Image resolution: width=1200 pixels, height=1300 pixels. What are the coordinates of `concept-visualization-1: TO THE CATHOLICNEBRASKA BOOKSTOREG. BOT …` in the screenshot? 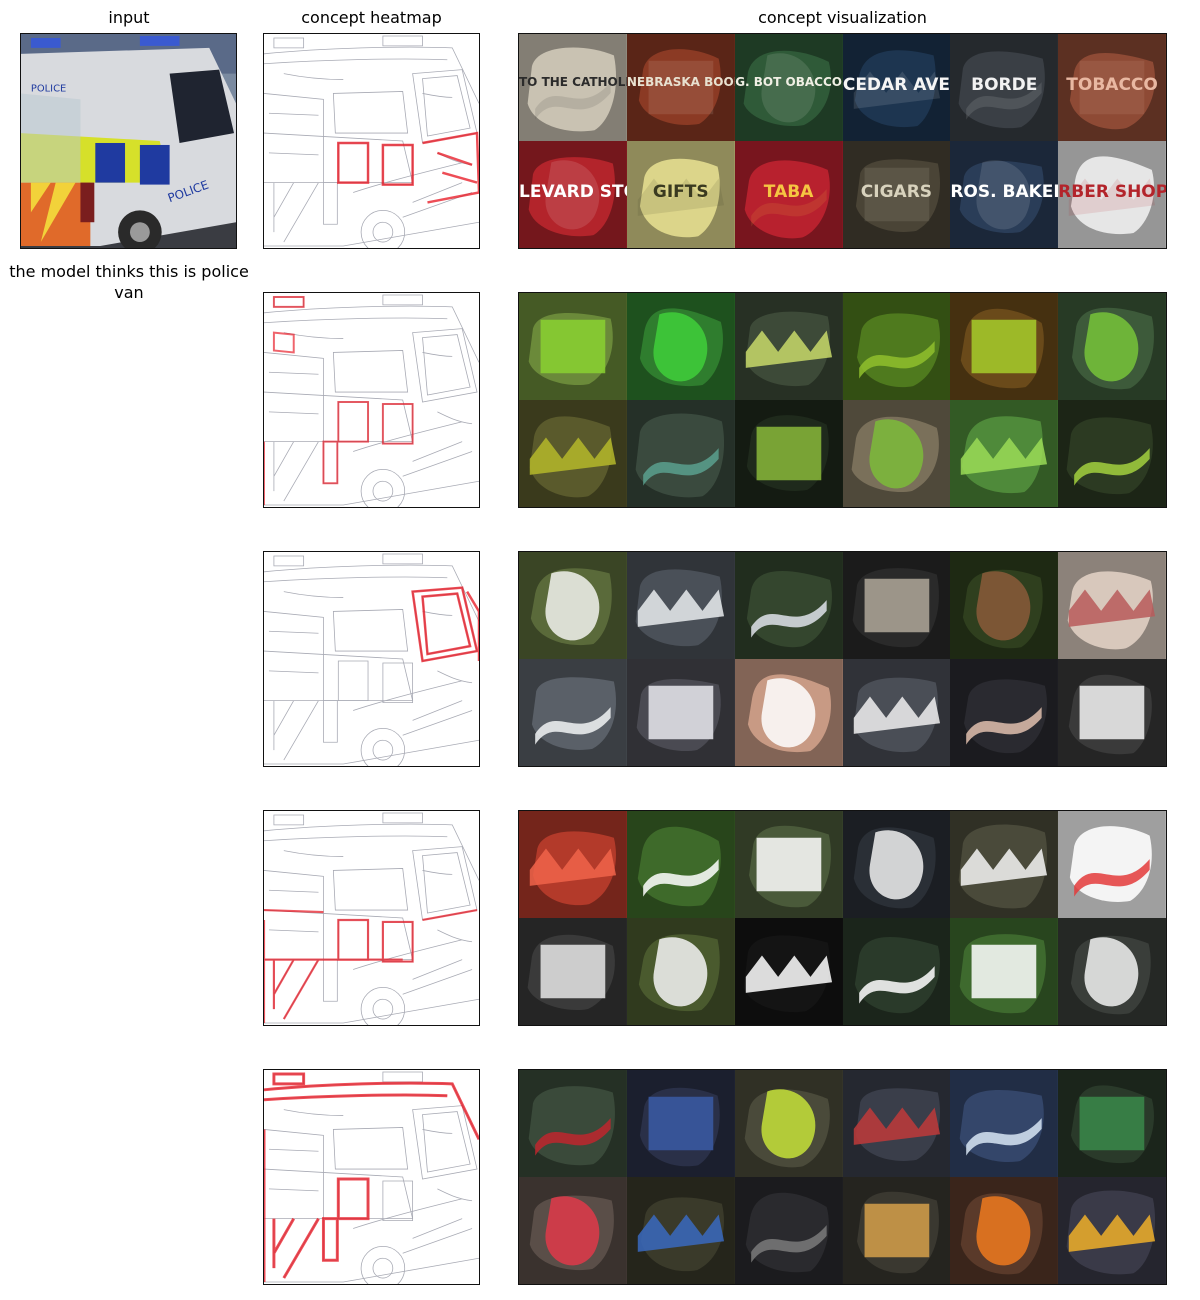 It's located at (842, 141).